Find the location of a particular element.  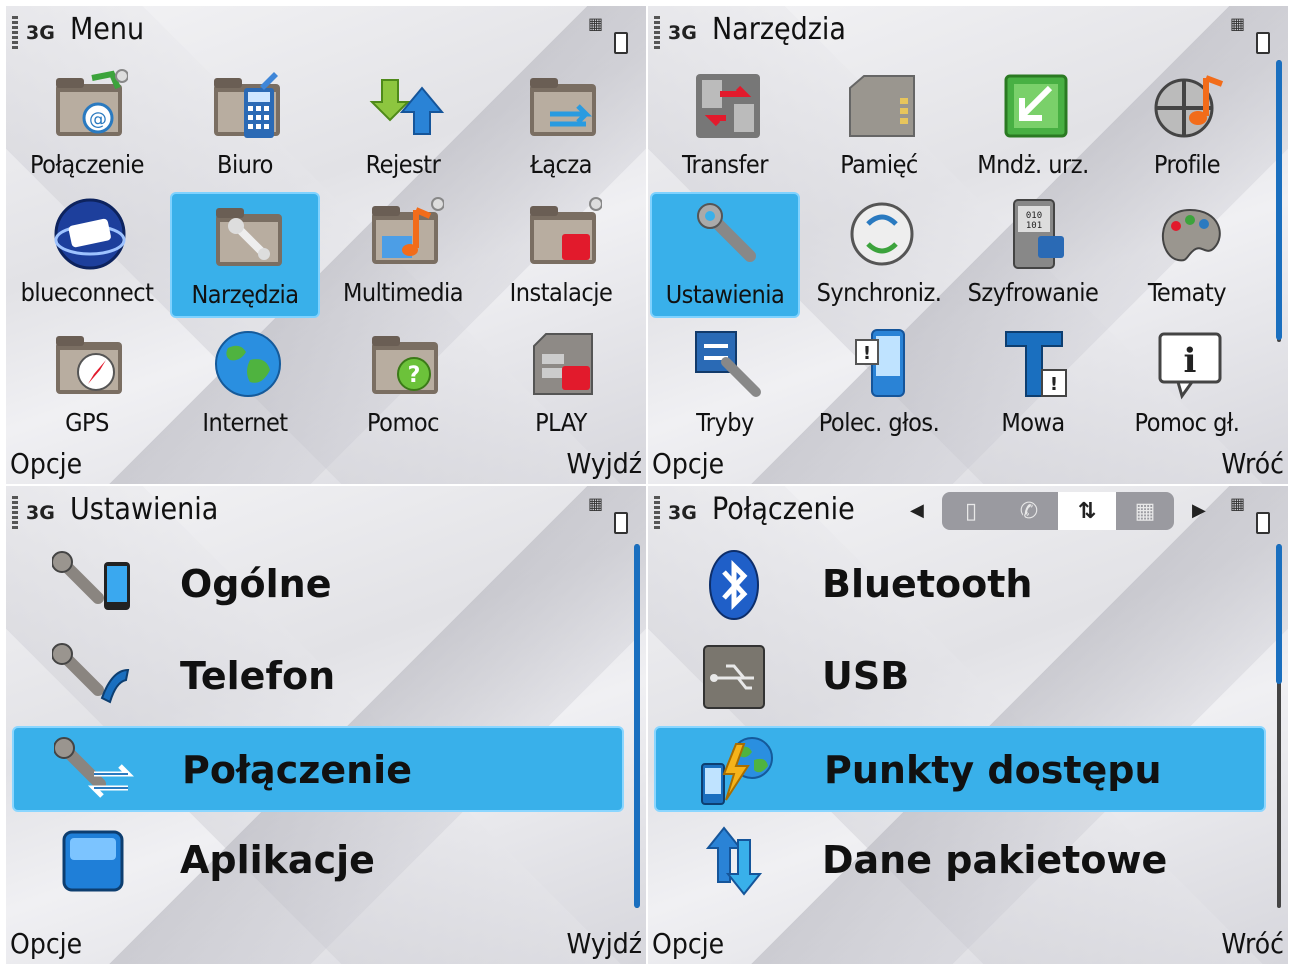

palette-icon is located at coordinates (1190, 234).